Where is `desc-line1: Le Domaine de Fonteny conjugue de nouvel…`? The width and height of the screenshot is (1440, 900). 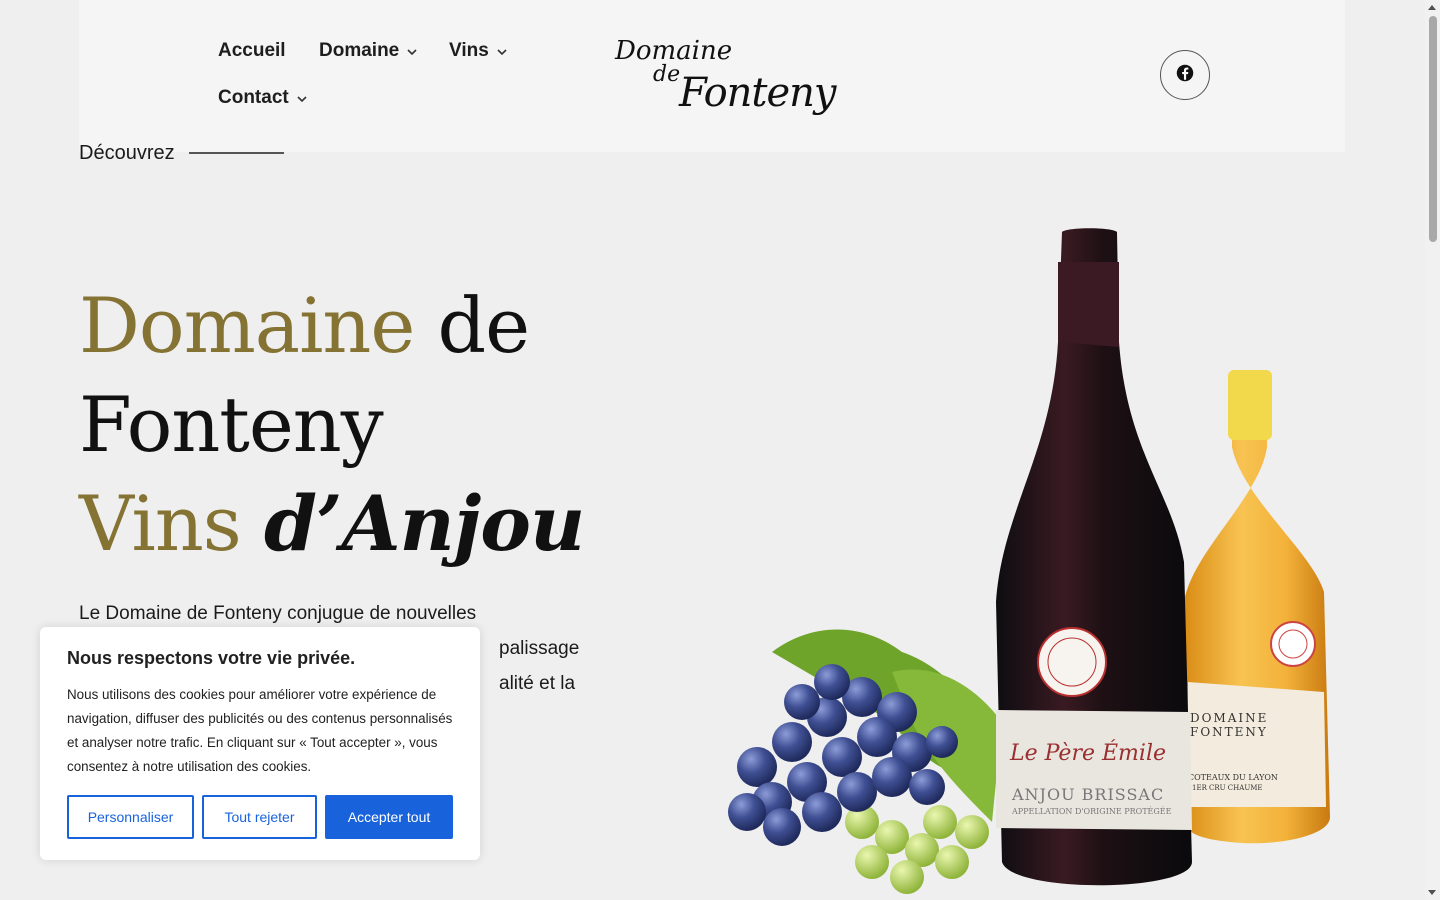
desc-line1: Le Domaine de Fonteny conjugue de nouvel… is located at coordinates (278, 613).